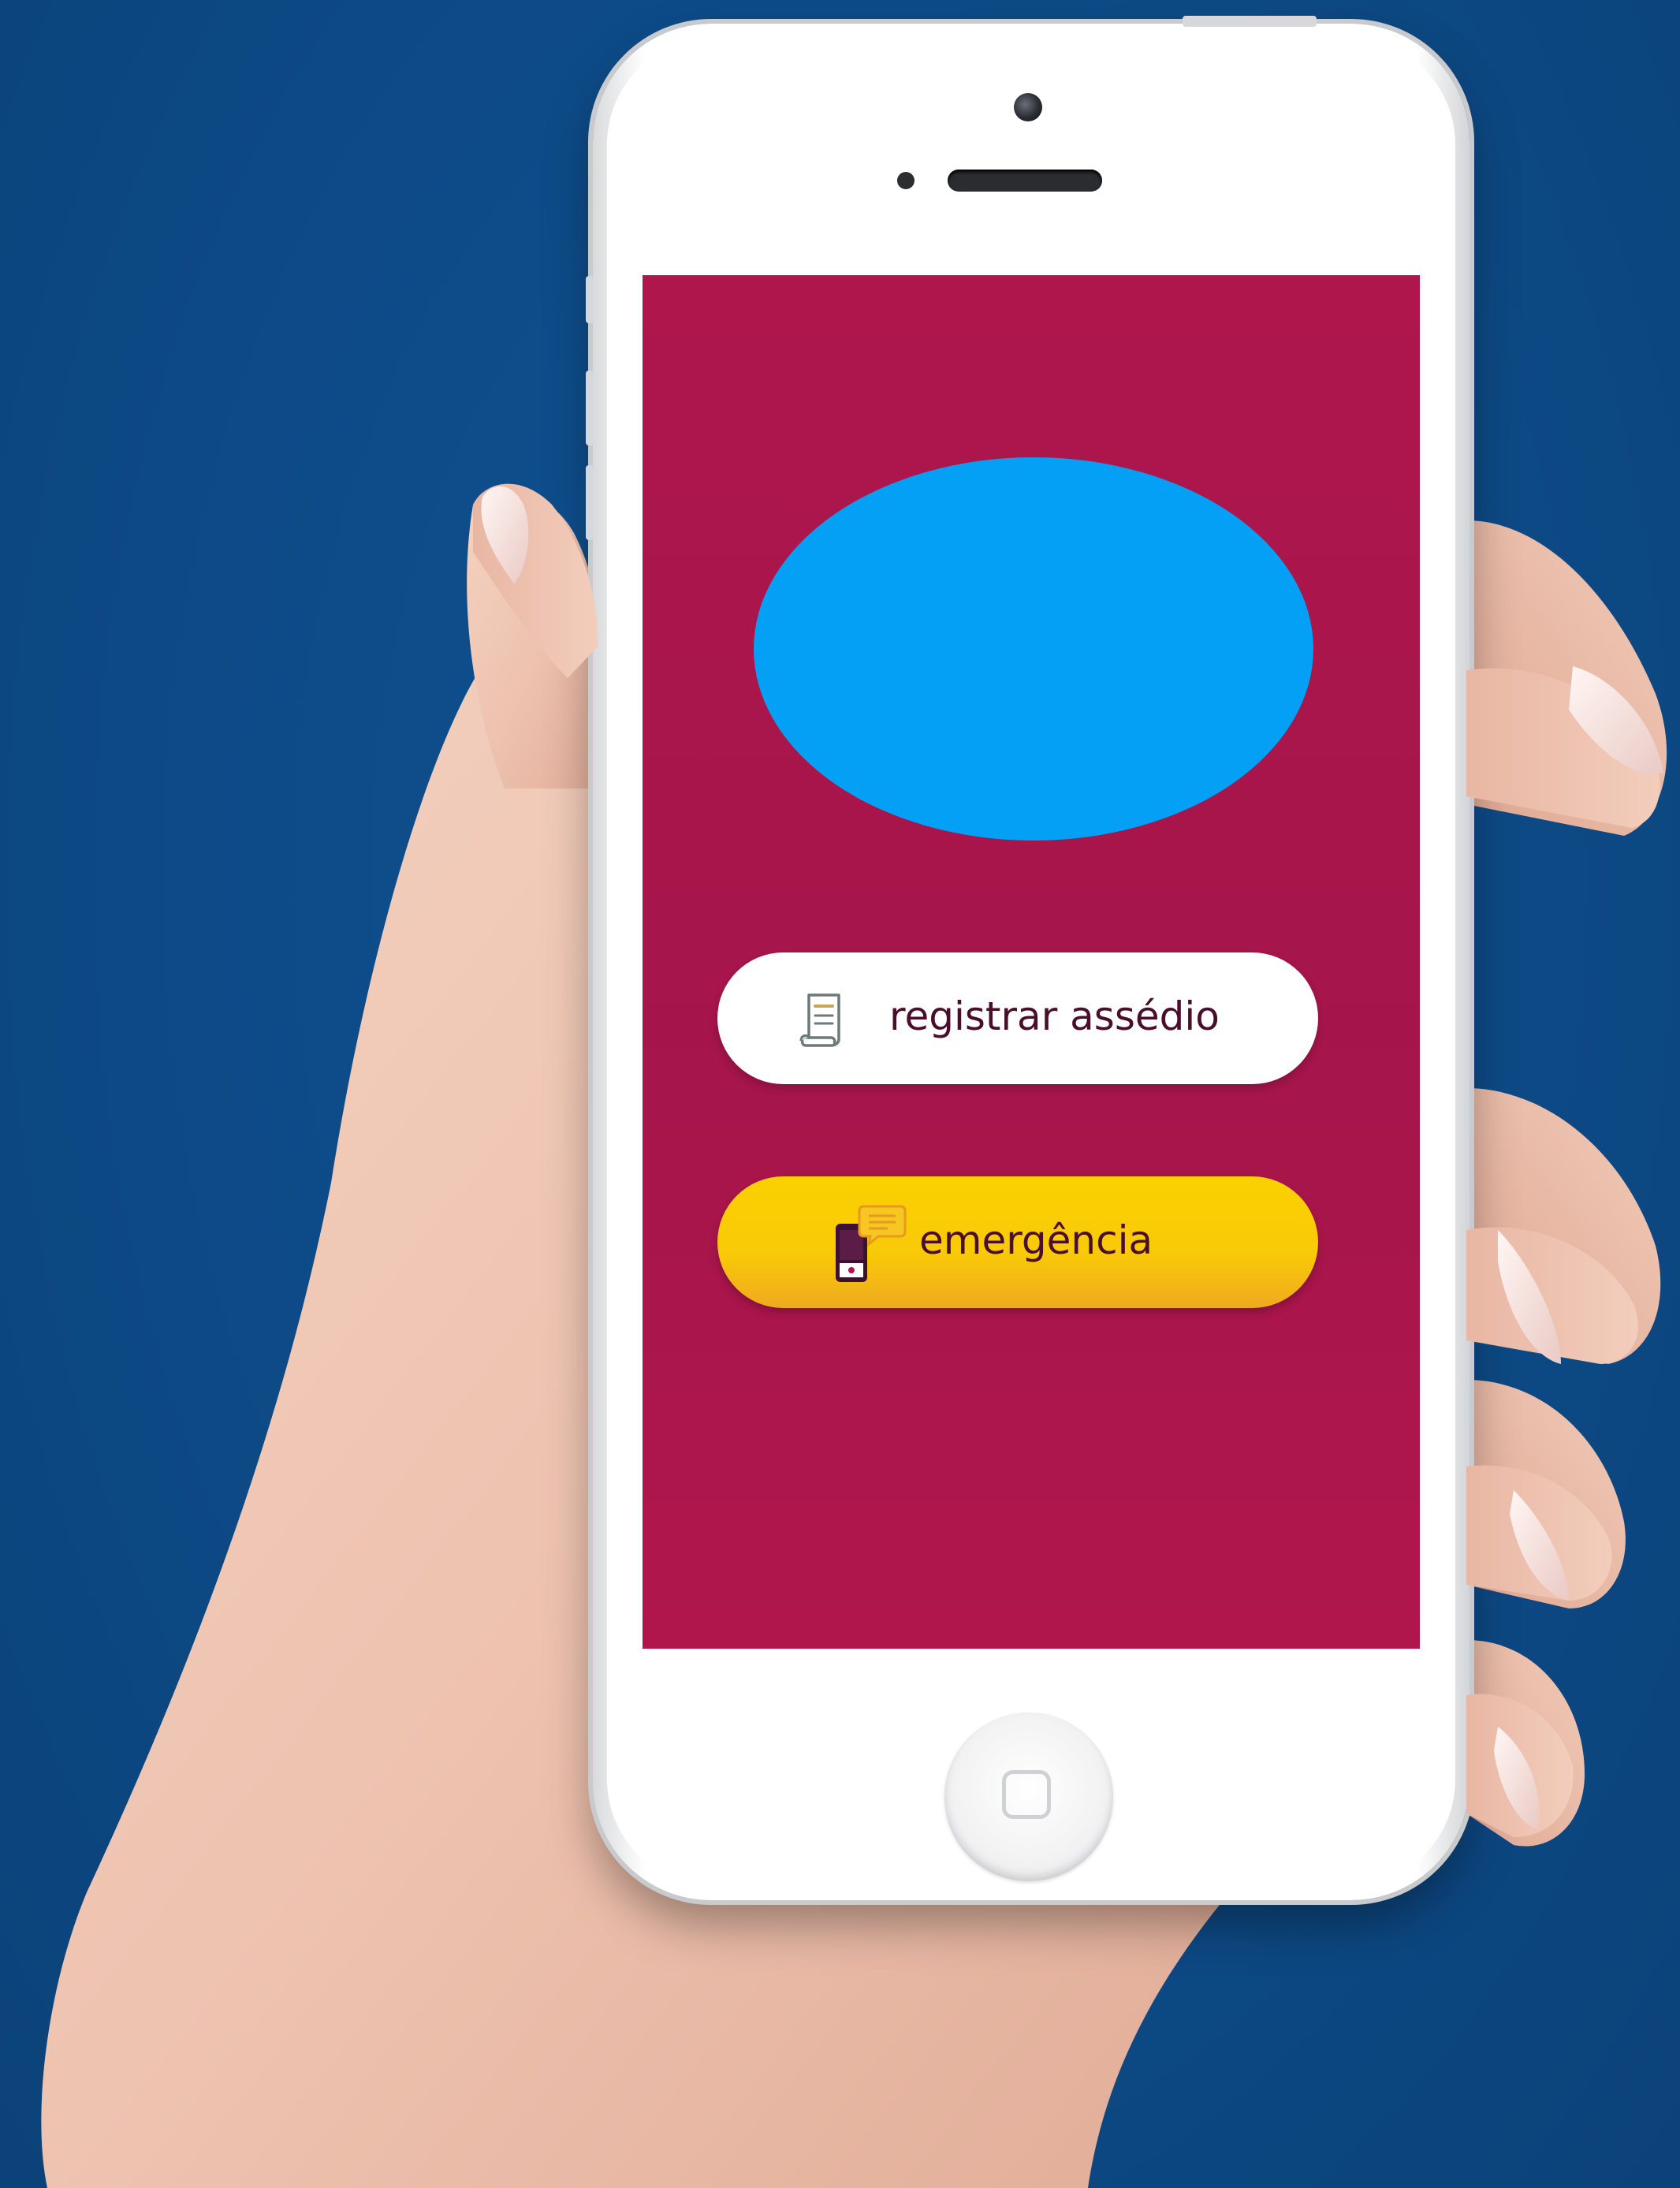 This screenshot has width=1680, height=2188. I want to click on app-logo-placeholder, so click(1033, 649).